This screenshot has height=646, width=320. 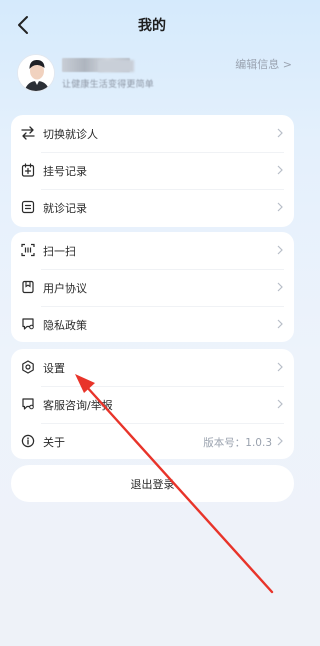 I want to click on menu-item-registration-records: 挂号记录, so click(x=152, y=170).